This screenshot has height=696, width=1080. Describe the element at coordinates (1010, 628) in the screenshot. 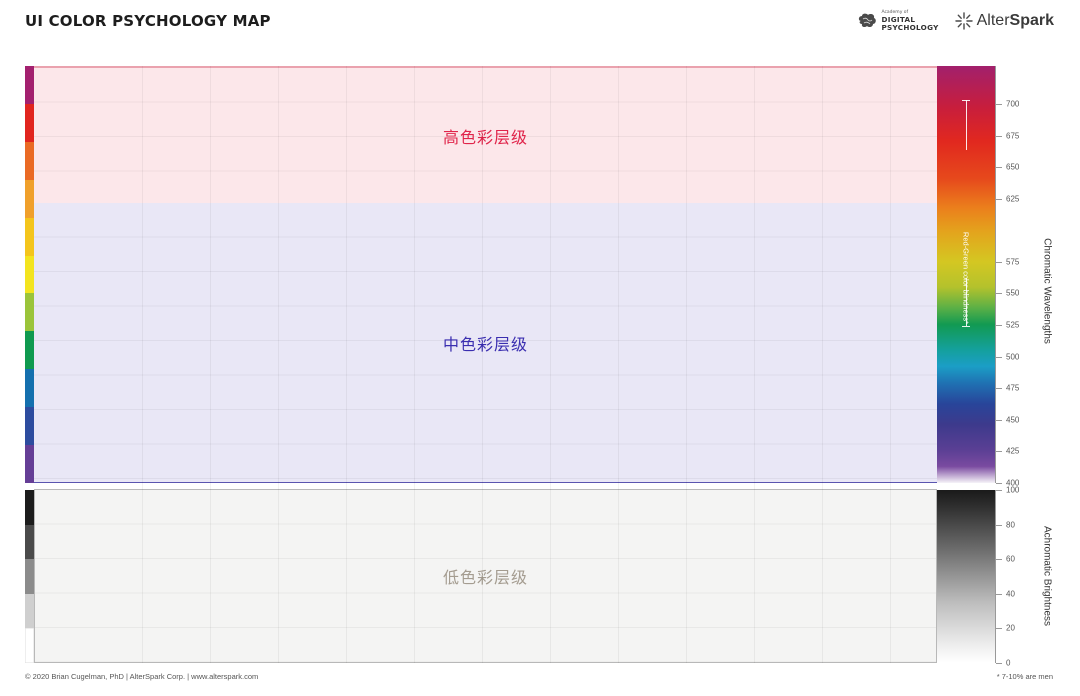

I see `achromatic-tick-label-4: 20` at that location.